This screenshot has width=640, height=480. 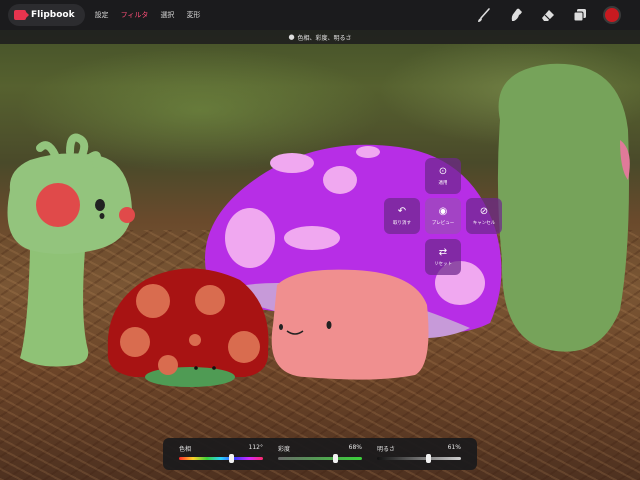 What do you see at coordinates (548, 15) in the screenshot?
I see `eraser-icon` at bounding box center [548, 15].